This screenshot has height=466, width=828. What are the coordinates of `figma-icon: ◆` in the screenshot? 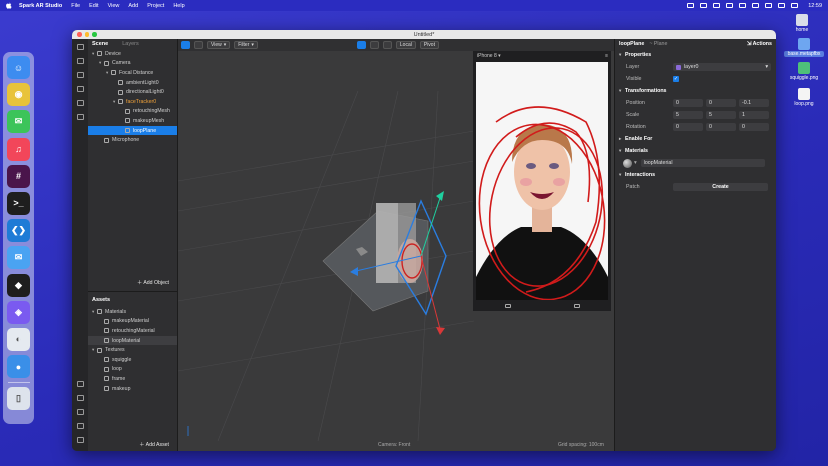 It's located at (18, 285).